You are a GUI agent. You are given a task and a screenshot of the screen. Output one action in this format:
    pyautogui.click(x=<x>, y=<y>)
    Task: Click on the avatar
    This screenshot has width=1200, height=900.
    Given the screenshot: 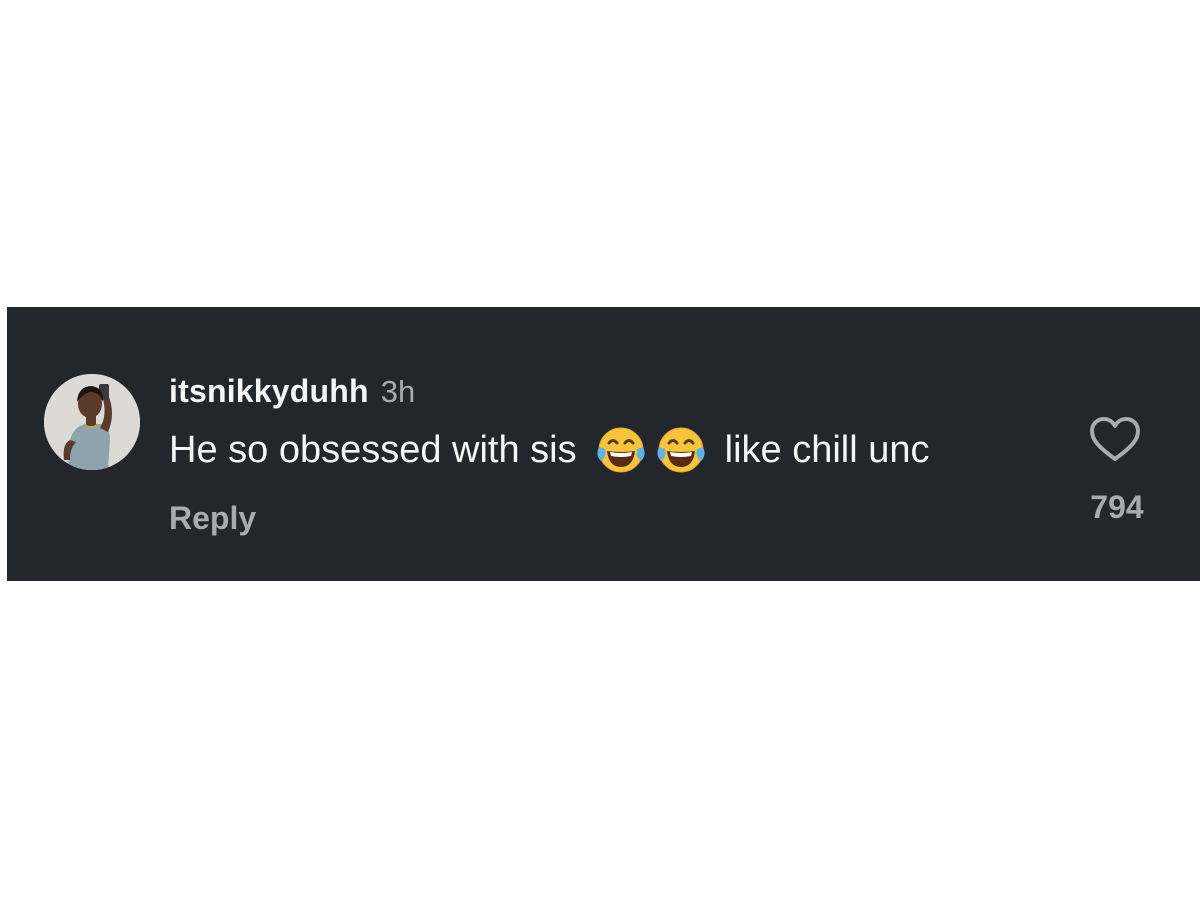 What is the action you would take?
    pyautogui.click(x=92, y=422)
    